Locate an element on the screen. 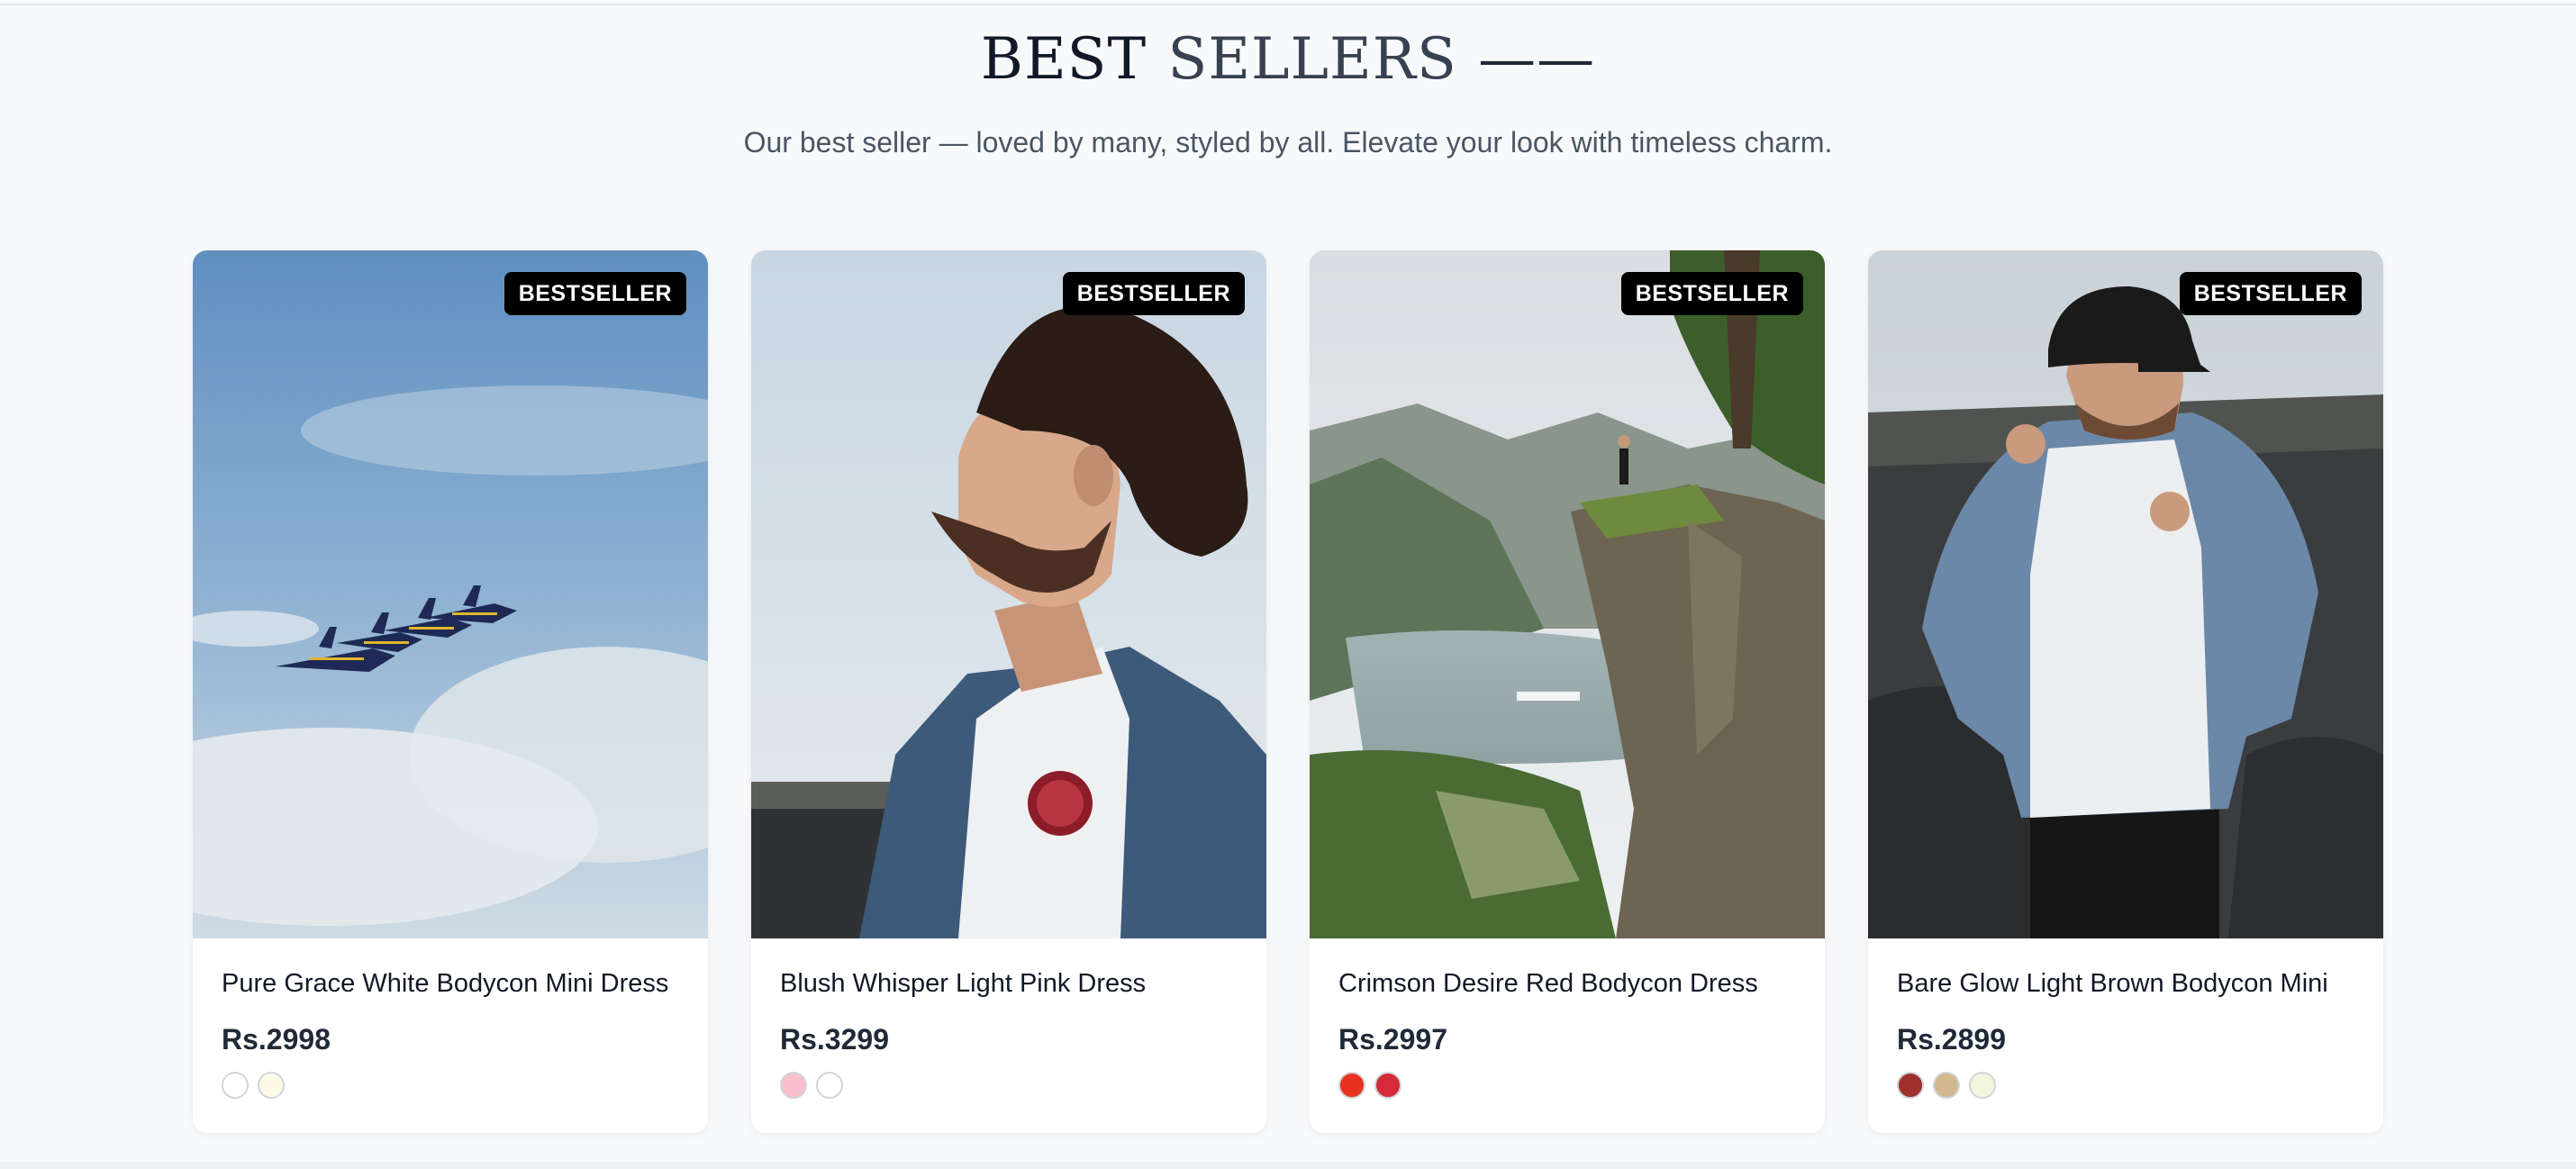 The width and height of the screenshot is (2576, 1169). jets-in-sky-image is located at coordinates (450, 594).